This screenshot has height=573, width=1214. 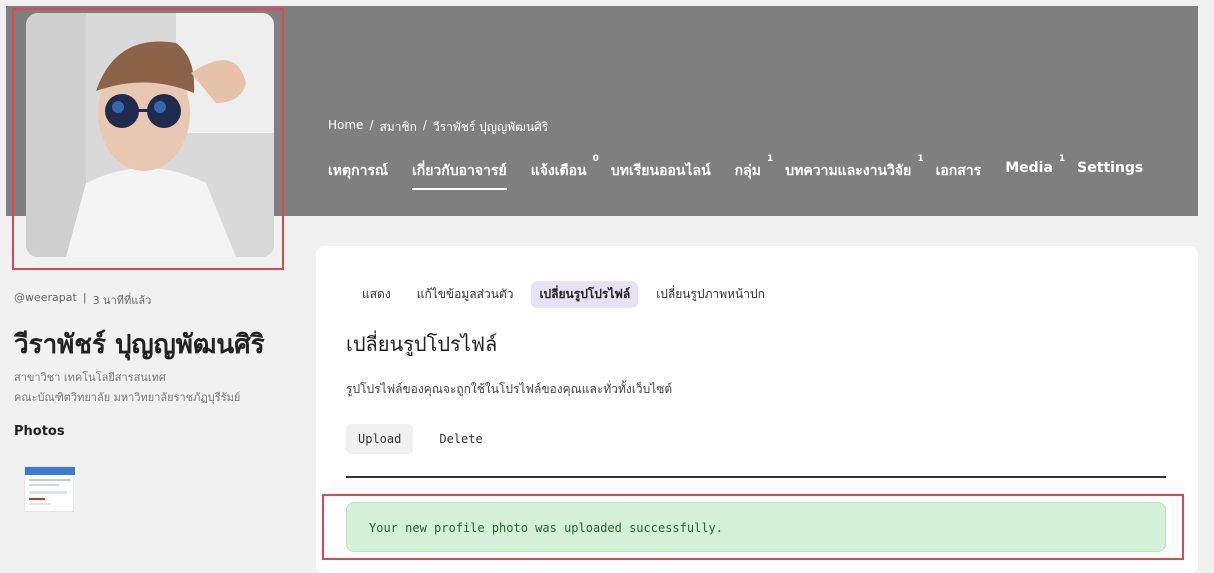 What do you see at coordinates (45, 297) in the screenshot?
I see `username: @weerapat` at bounding box center [45, 297].